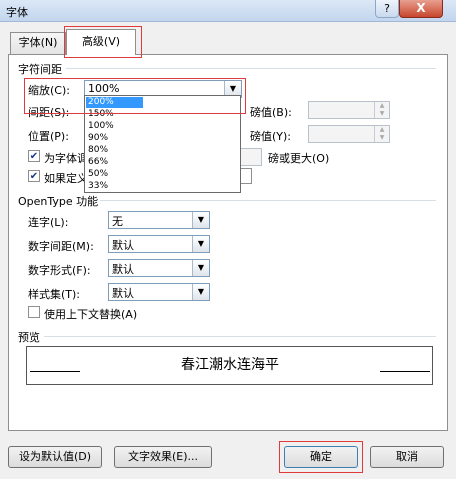 The width and height of the screenshot is (456, 479). I want to click on num-form-value: 默认, so click(123, 269).